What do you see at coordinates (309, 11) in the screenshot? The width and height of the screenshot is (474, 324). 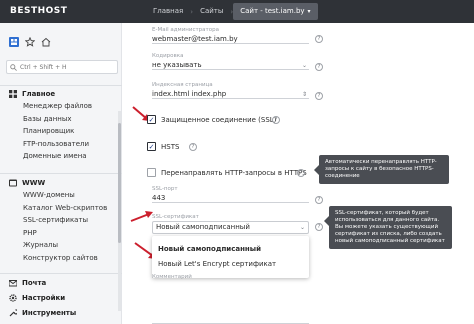 I see `chevron-down-icon: ▾` at bounding box center [309, 11].